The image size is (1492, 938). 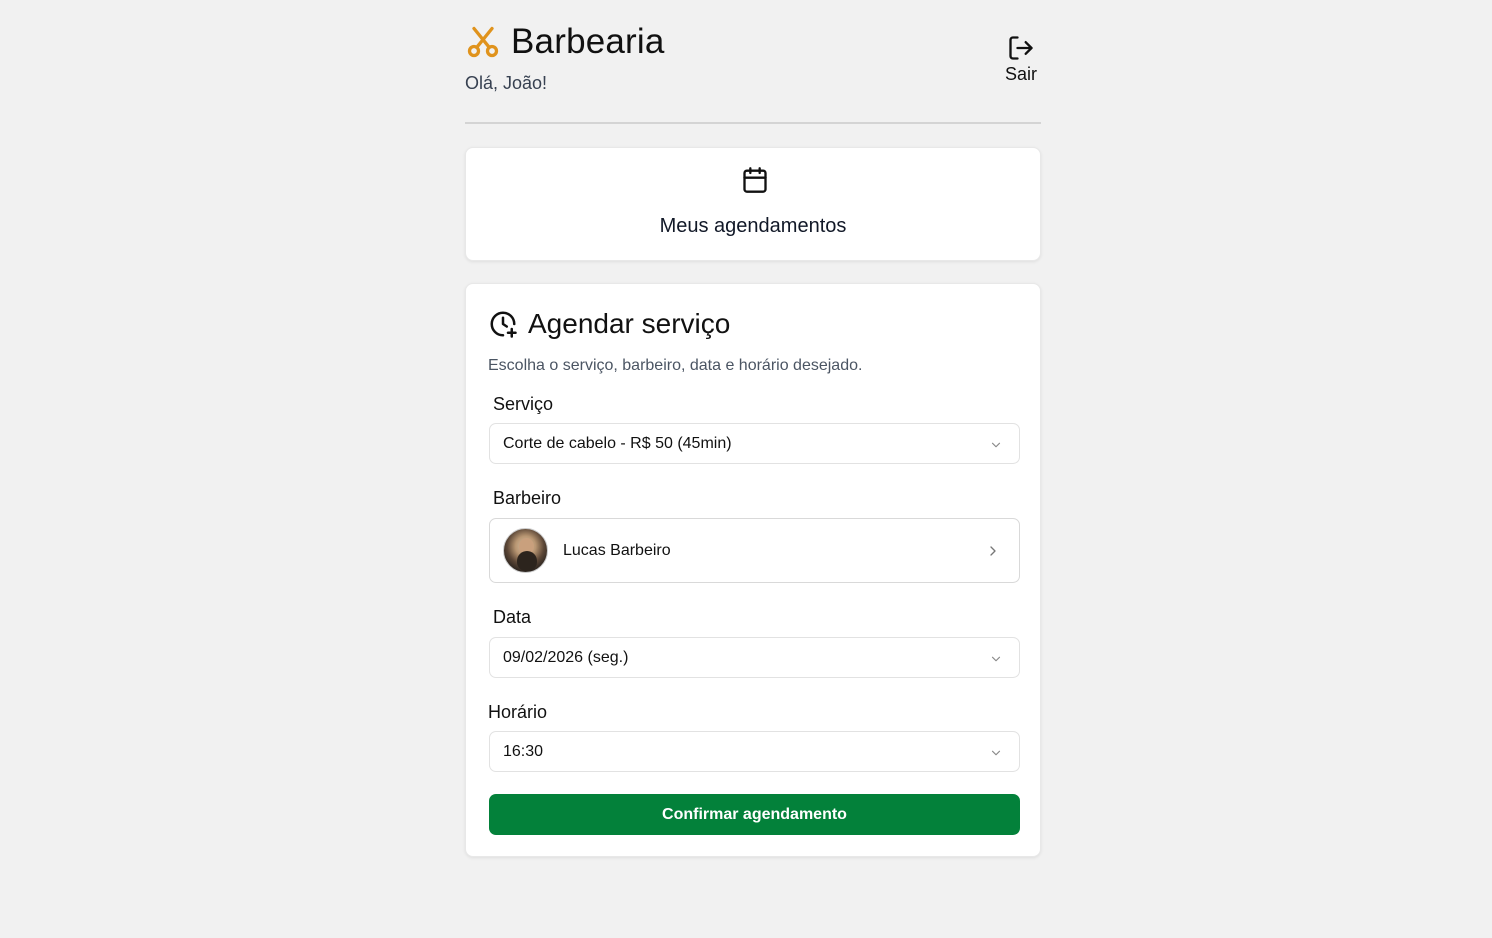 I want to click on service-select: Corte de cabelo - R$ 50 (45min), so click(x=754, y=443).